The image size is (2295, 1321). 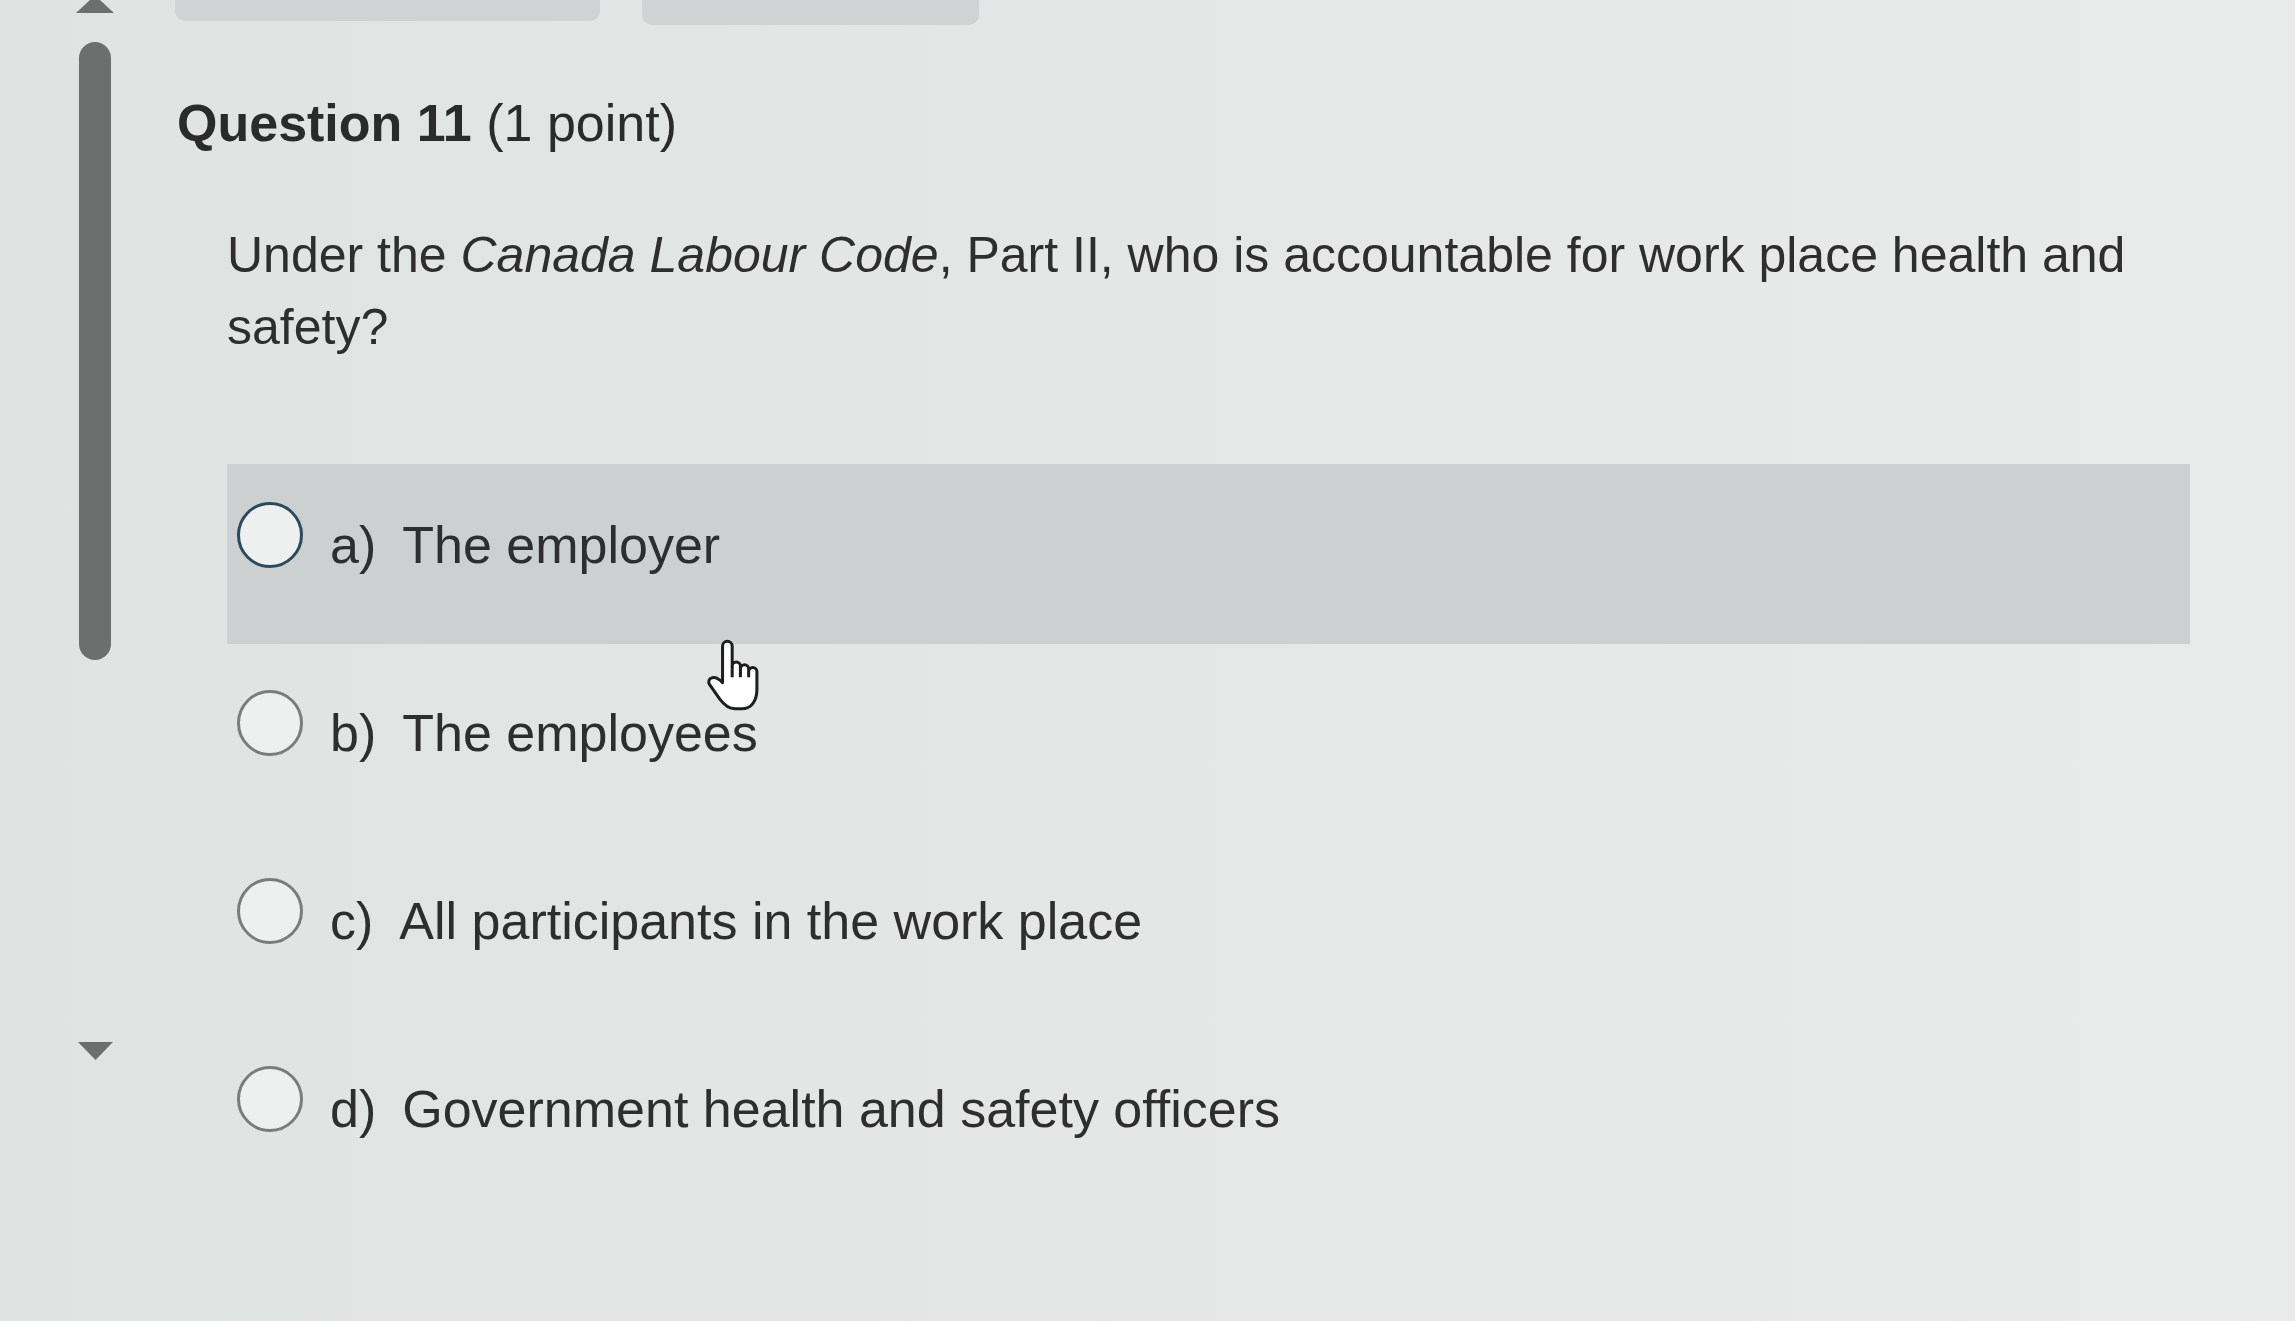 I want to click on answer-option: b) The employees, so click(x=1208, y=742).